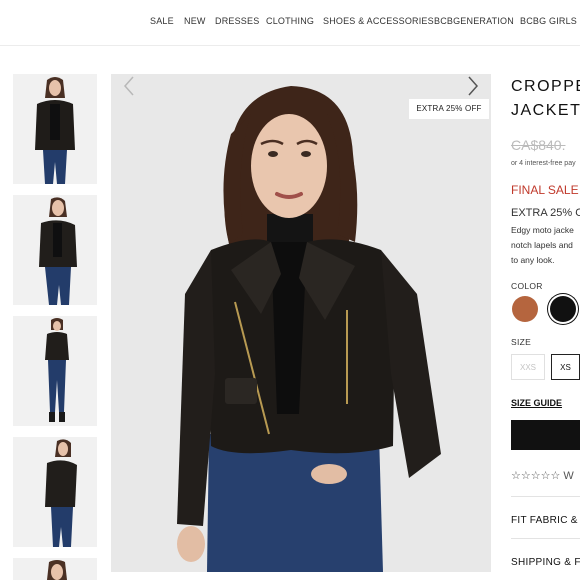 The width and height of the screenshot is (580, 580). I want to click on reviews-link-text: W, so click(568, 476).